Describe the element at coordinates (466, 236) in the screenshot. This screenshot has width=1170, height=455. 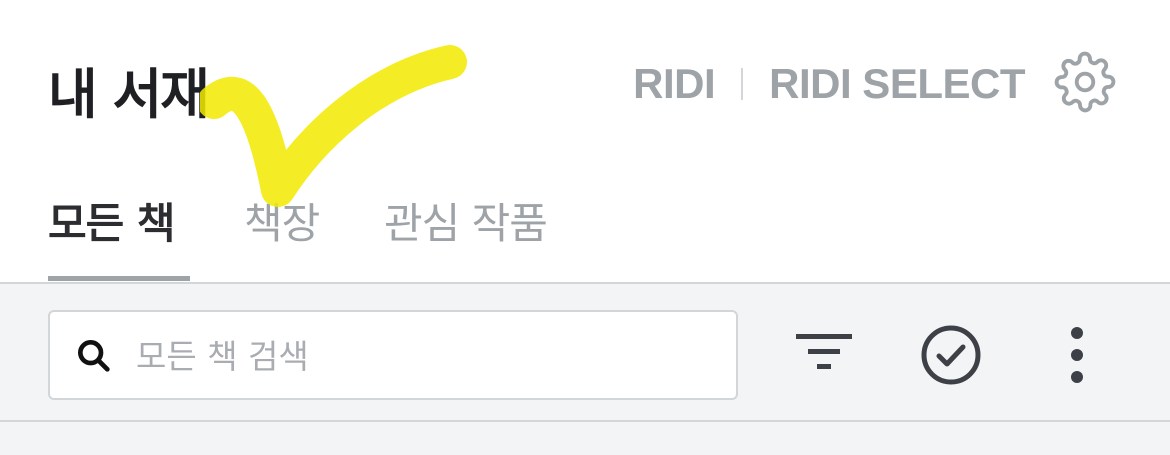
I see `tab-wishlist: 관심 작품` at that location.